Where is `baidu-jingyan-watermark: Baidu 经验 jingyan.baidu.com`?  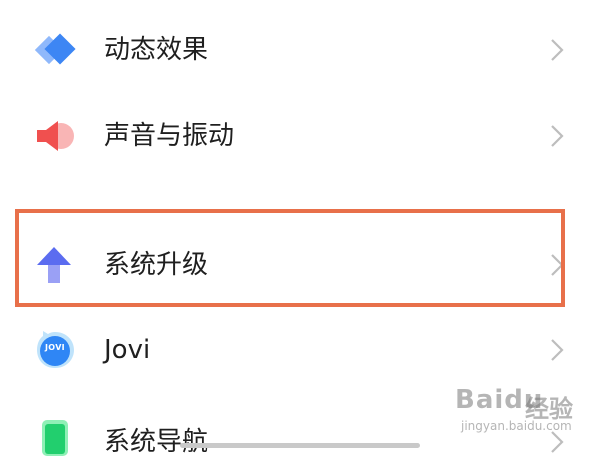 baidu-jingyan-watermark: Baidu 经验 jingyan.baidu.com is located at coordinates (525, 415).